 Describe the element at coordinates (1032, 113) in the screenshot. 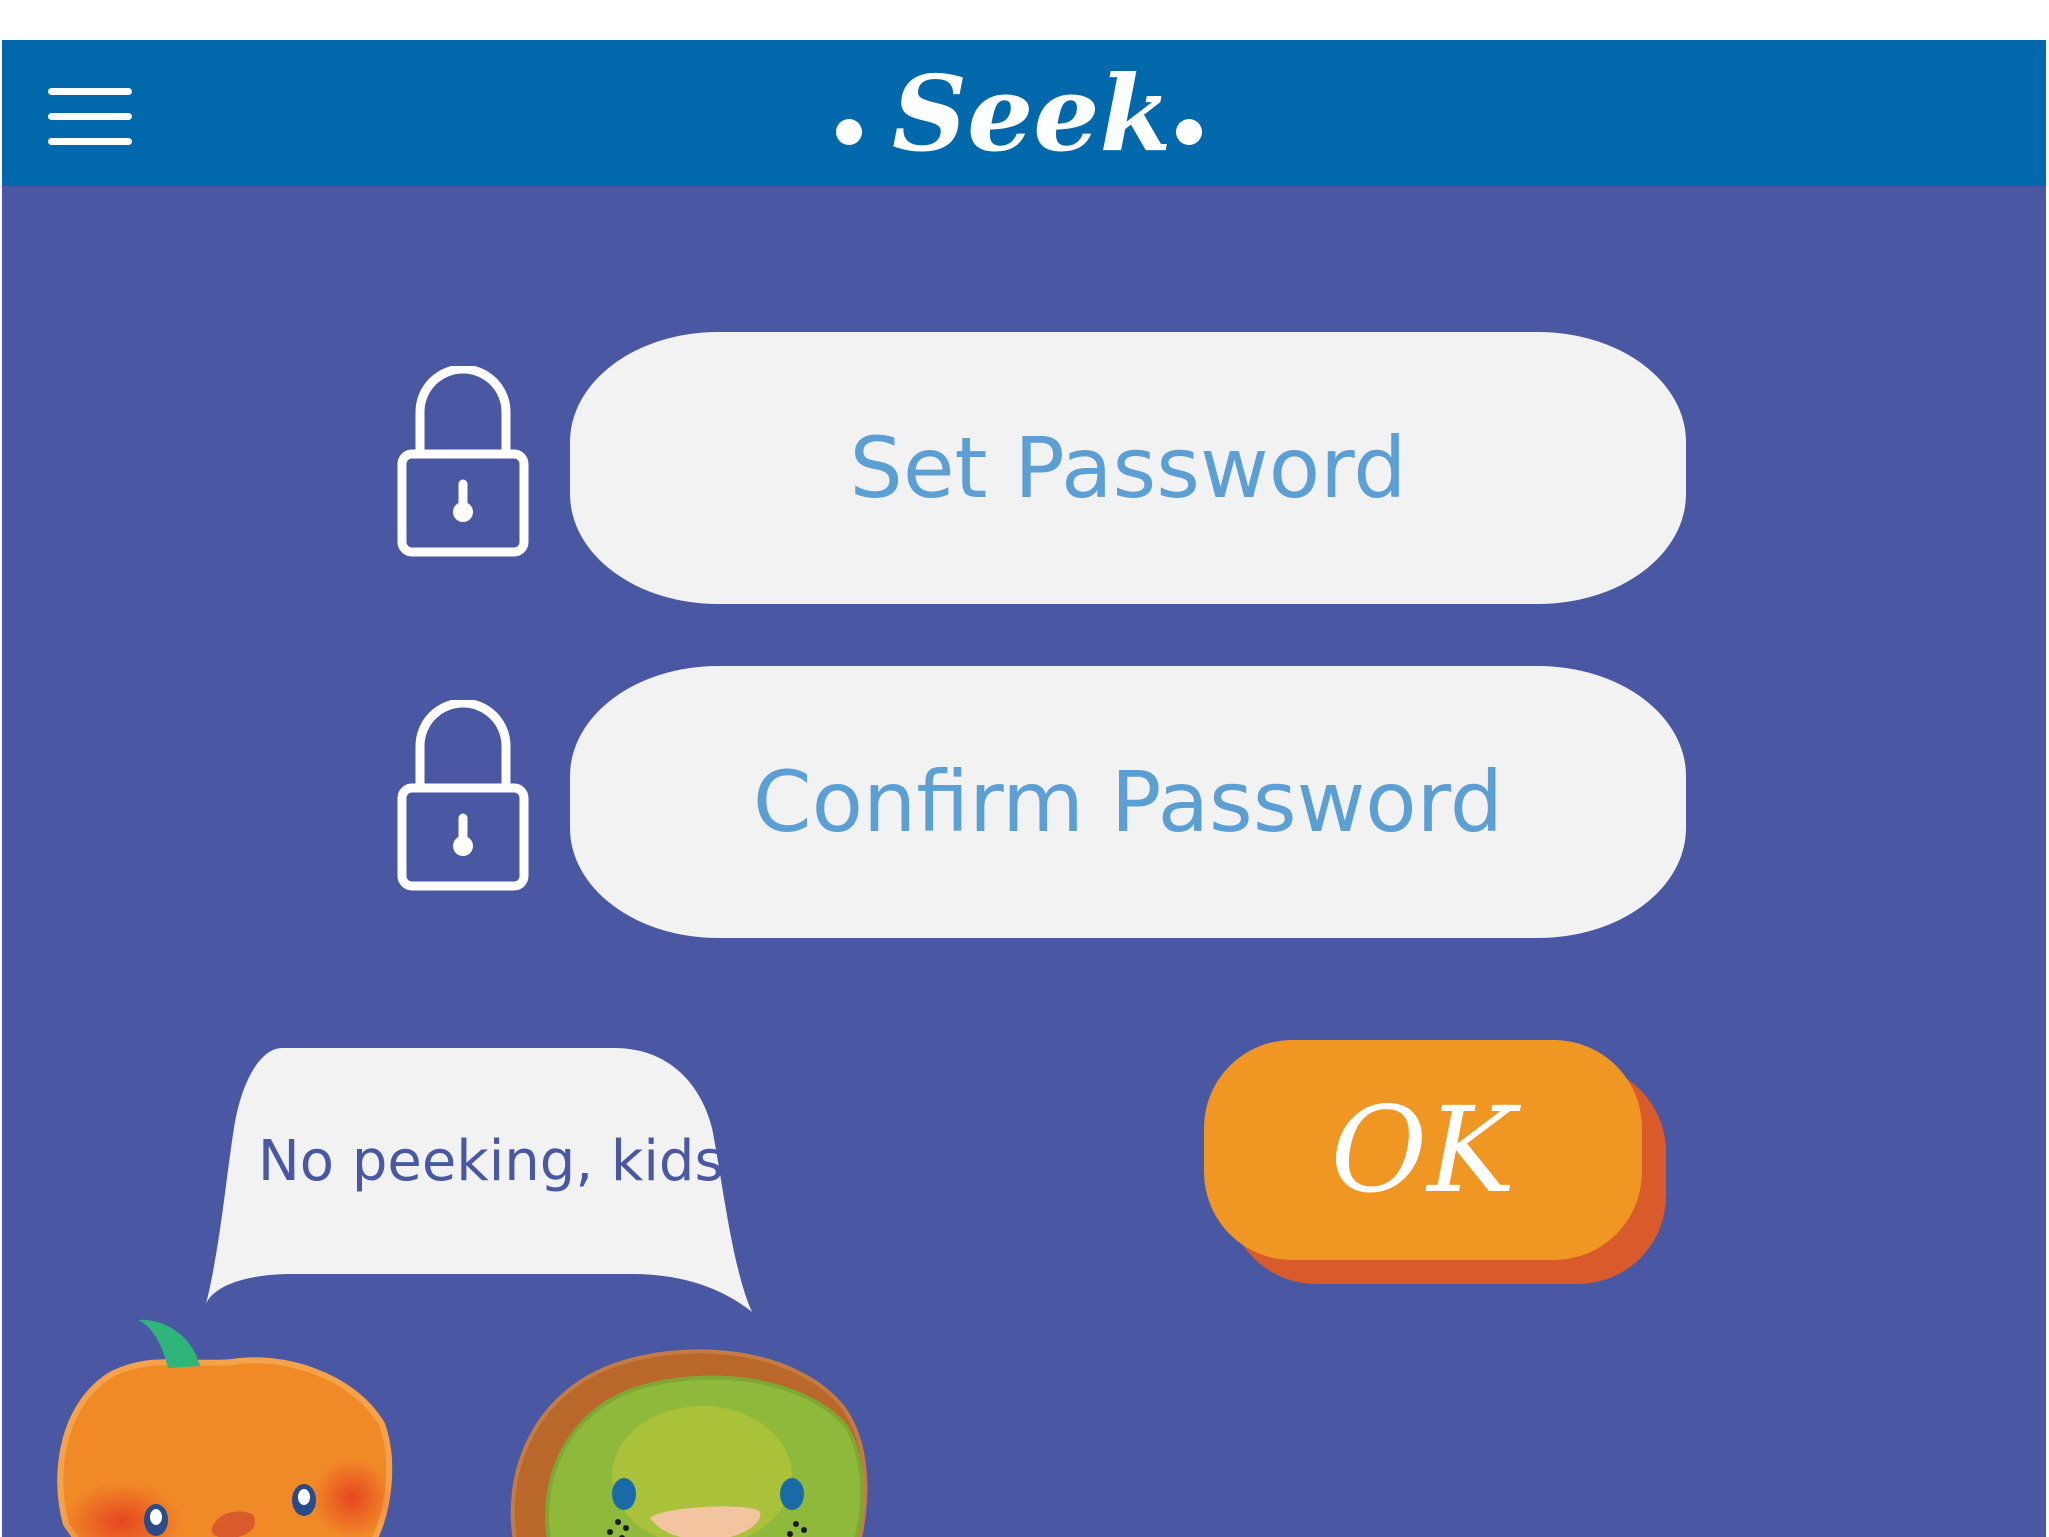

I see `app-title: Seek` at that location.